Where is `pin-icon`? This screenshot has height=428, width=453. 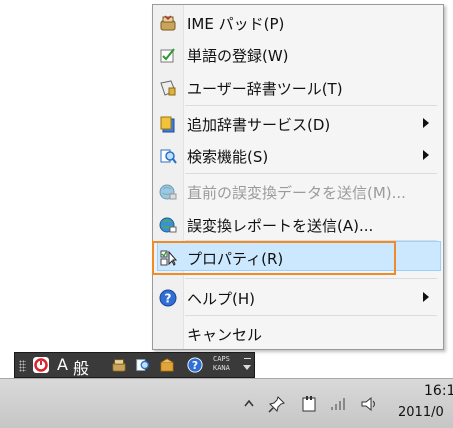 pin-icon is located at coordinates (277, 404).